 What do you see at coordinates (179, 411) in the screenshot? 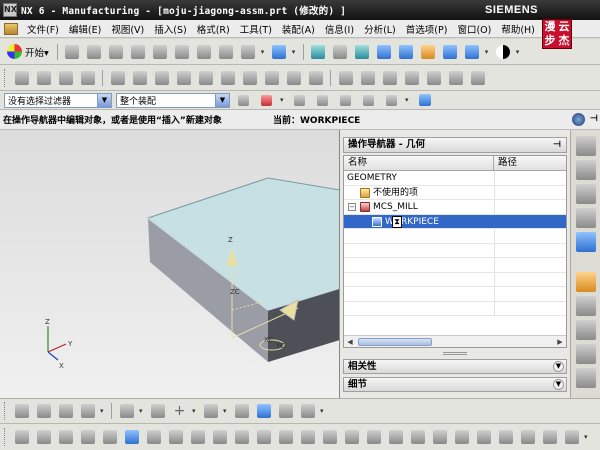
I see `plus-button: +` at bounding box center [179, 411].